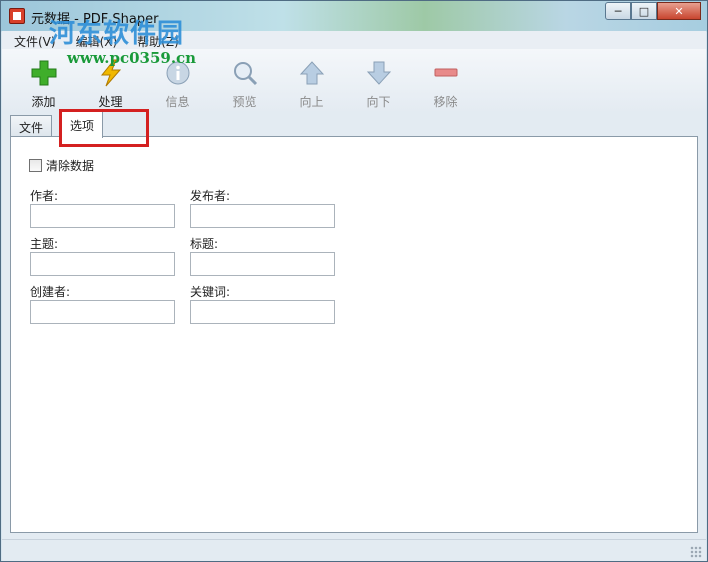 The height and width of the screenshot is (562, 708). What do you see at coordinates (204, 244) in the screenshot?
I see `title-label: 标题:` at bounding box center [204, 244].